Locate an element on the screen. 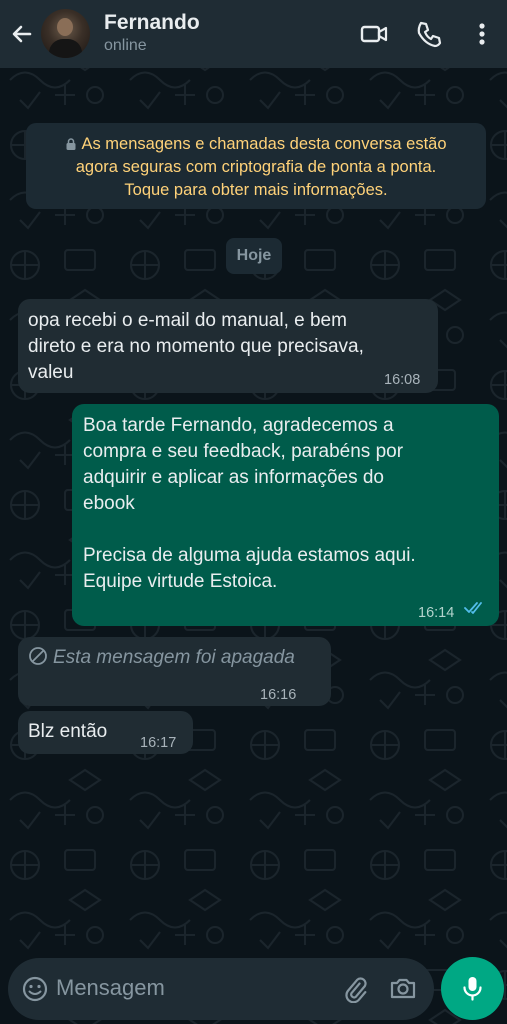 Image resolution: width=507 pixels, height=1024 pixels. message-time: 16:14 is located at coordinates (436, 613).